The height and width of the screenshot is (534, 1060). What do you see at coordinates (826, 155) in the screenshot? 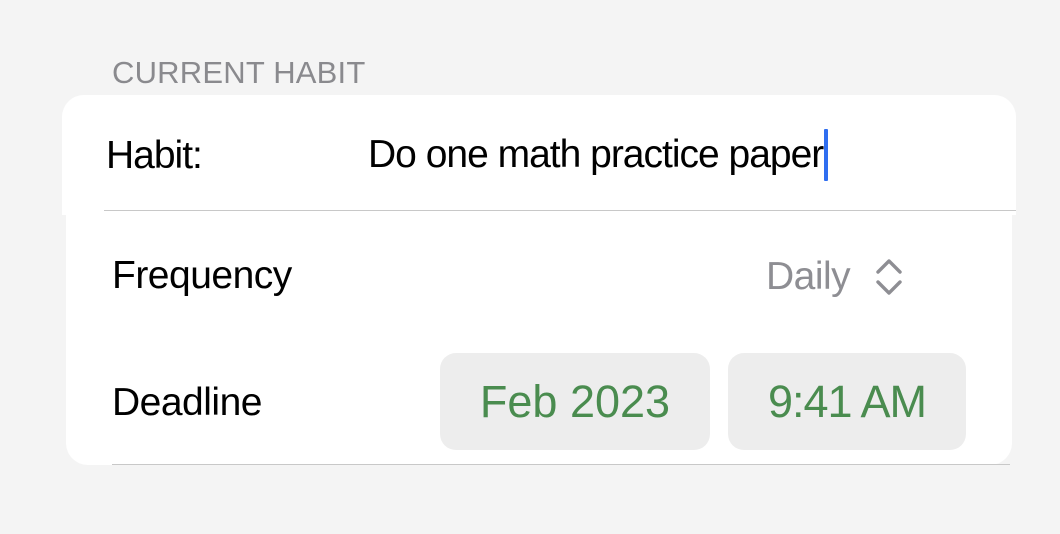
I see `text-cursor` at bounding box center [826, 155].